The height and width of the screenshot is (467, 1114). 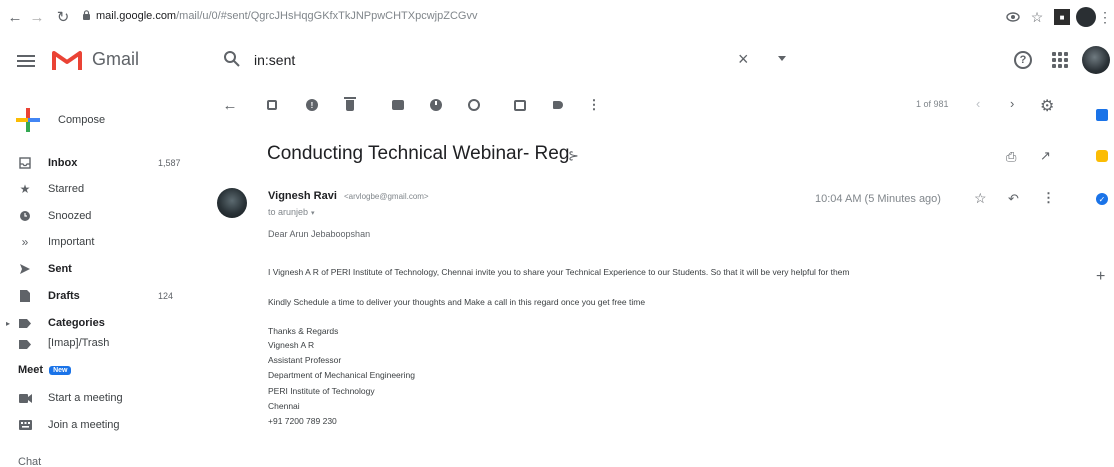 What do you see at coordinates (232, 59) in the screenshot?
I see `search-icon` at bounding box center [232, 59].